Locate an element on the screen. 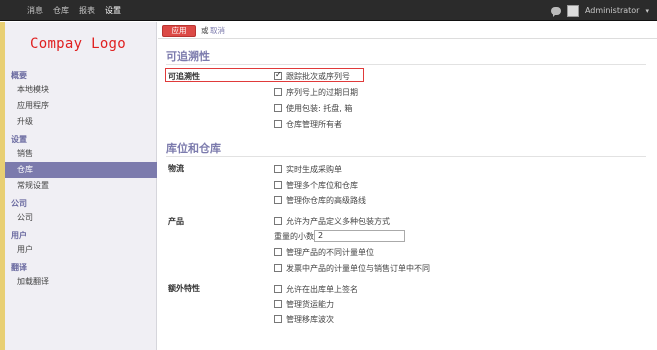 The height and width of the screenshot is (350, 657). option-multi-locations: 管理多个库位和仓库 is located at coordinates (316, 185).